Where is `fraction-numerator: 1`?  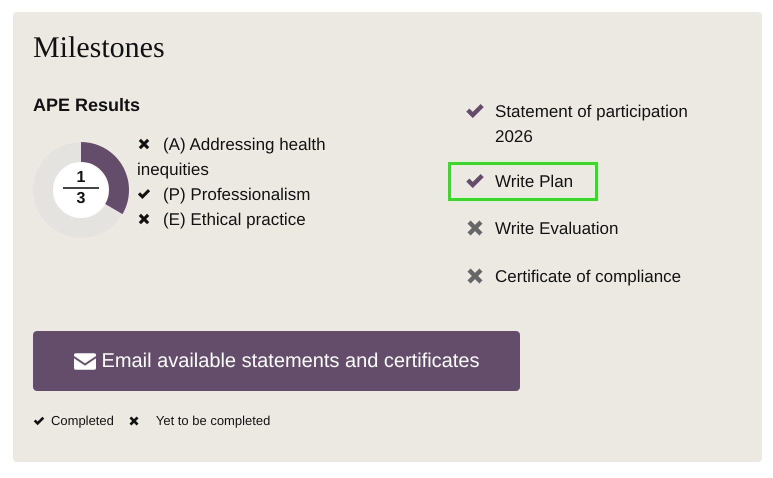 fraction-numerator: 1 is located at coordinates (81, 178).